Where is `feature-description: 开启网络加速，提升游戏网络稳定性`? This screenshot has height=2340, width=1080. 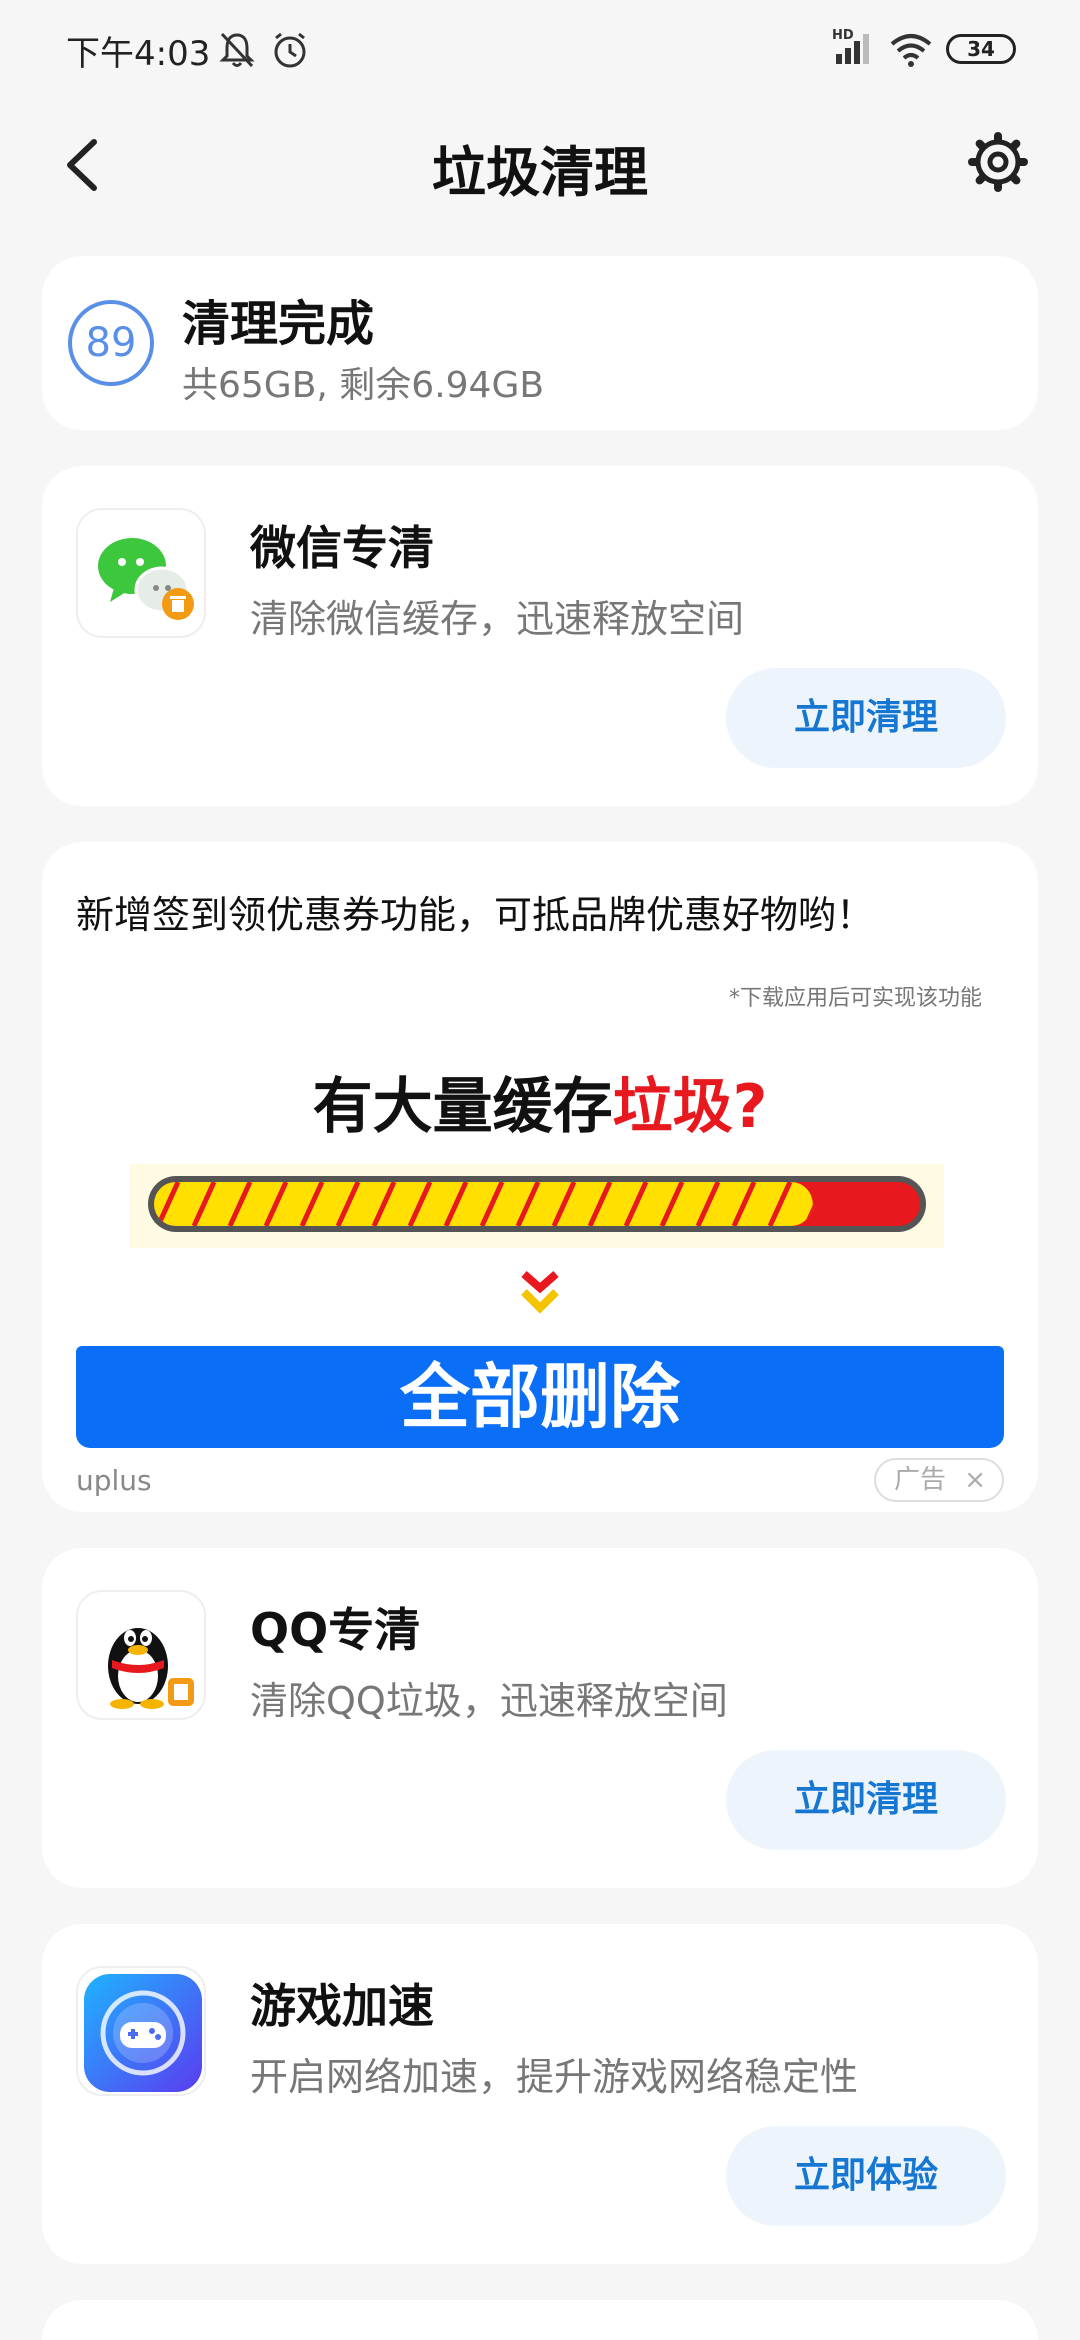 feature-description: 开启网络加速，提升游戏网络稳定性 is located at coordinates (554, 2077).